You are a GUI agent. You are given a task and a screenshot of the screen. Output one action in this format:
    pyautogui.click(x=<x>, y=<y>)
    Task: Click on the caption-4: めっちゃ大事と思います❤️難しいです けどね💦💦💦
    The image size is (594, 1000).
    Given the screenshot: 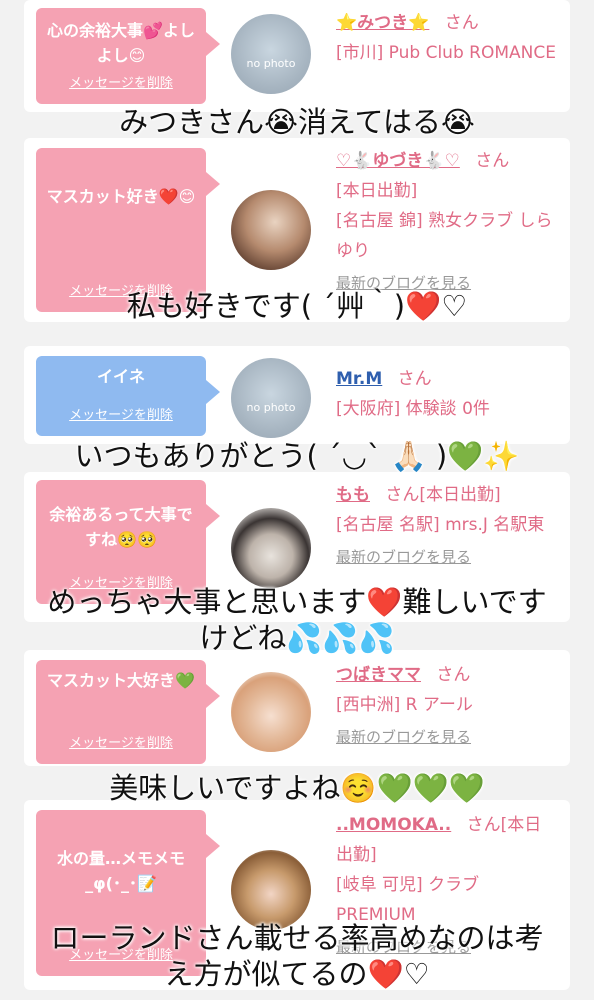 What is the action you would take?
    pyautogui.click(x=297, y=620)
    